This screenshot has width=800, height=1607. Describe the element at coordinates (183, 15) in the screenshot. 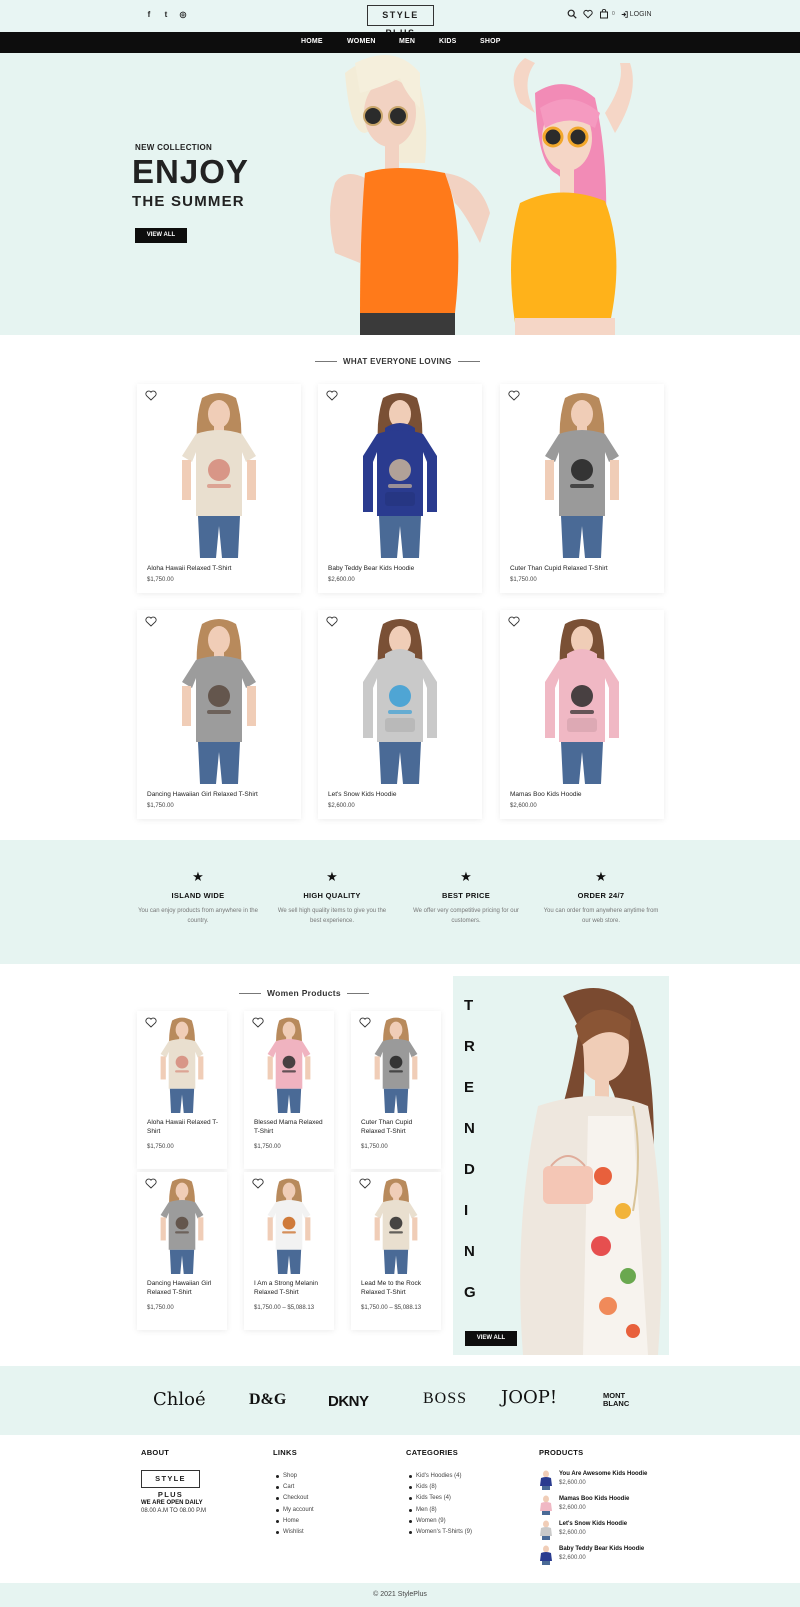

I see `instagram-icon: ◎` at that location.